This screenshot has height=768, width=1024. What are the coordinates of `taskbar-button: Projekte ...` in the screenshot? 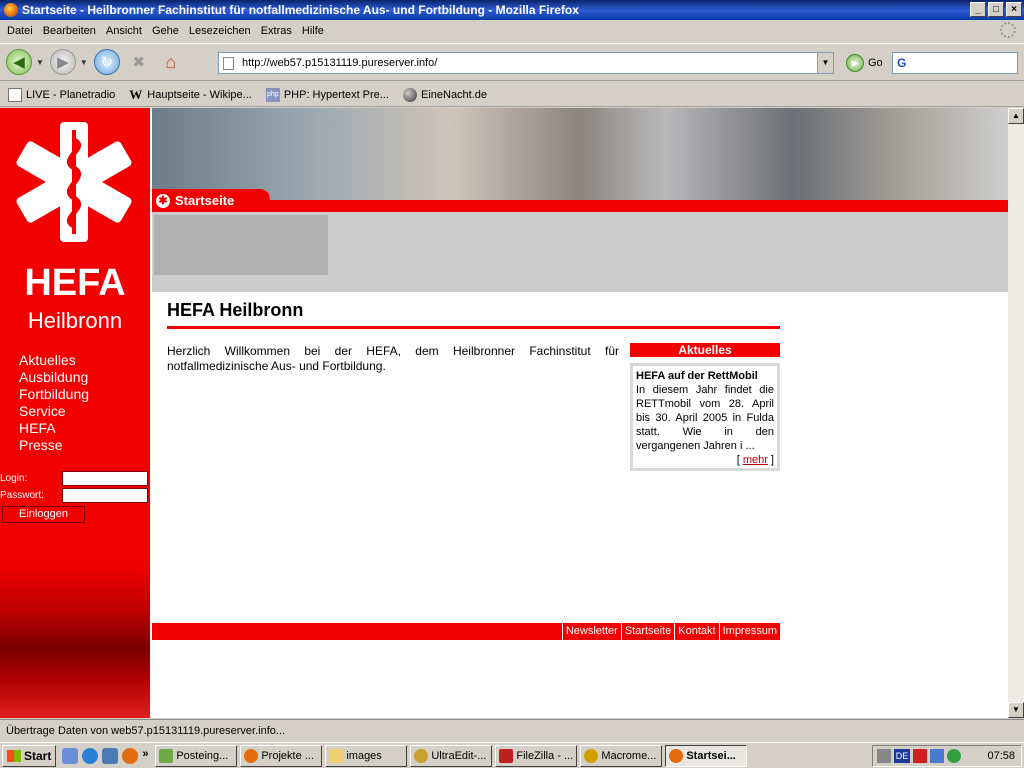 It's located at (281, 755).